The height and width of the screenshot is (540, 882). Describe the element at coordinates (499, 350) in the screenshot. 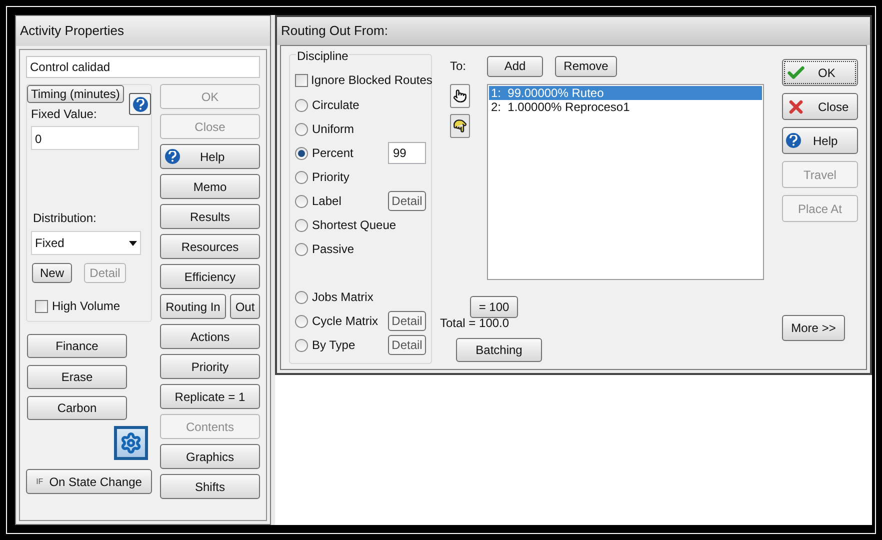

I see `batching-button: Batching` at that location.